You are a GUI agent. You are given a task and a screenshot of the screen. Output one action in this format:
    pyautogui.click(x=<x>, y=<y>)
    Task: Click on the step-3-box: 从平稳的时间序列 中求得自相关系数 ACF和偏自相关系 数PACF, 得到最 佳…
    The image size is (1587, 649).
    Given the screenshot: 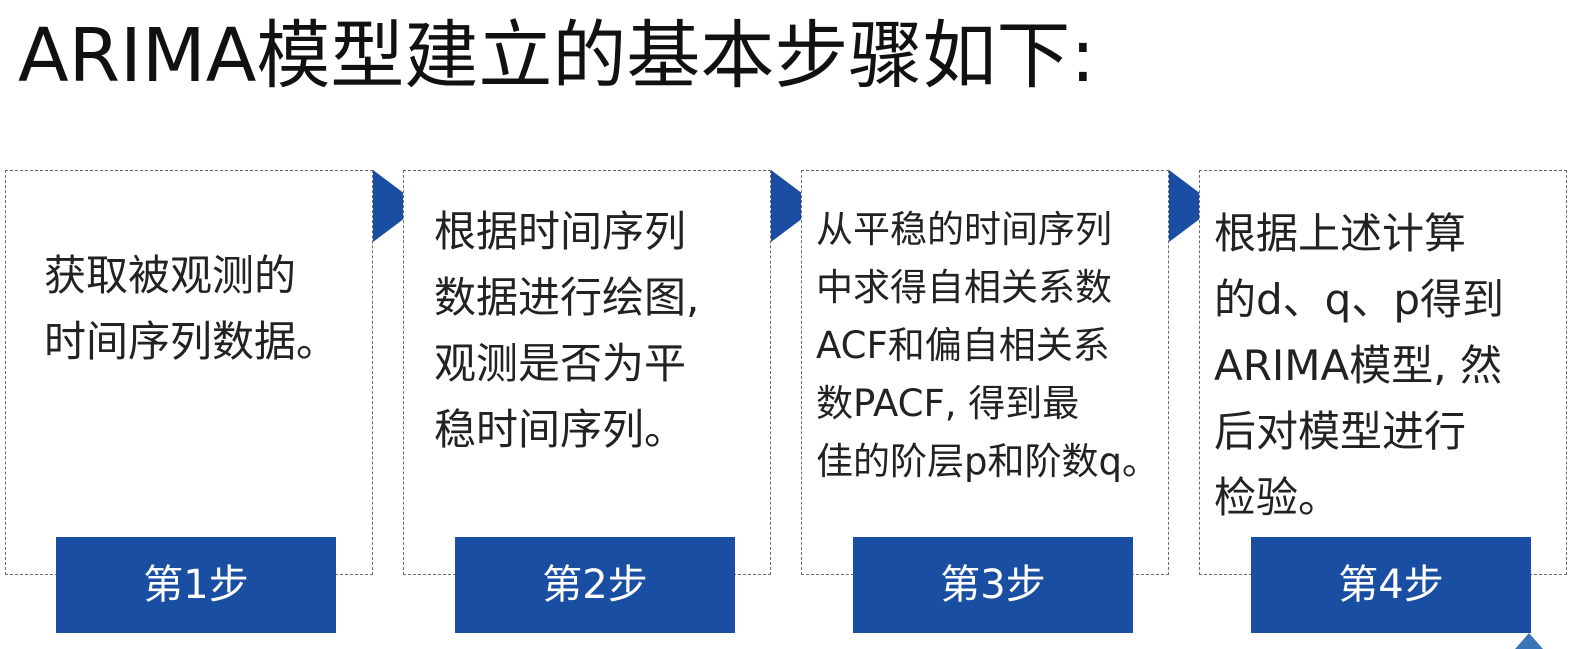 What is the action you would take?
    pyautogui.click(x=985, y=372)
    